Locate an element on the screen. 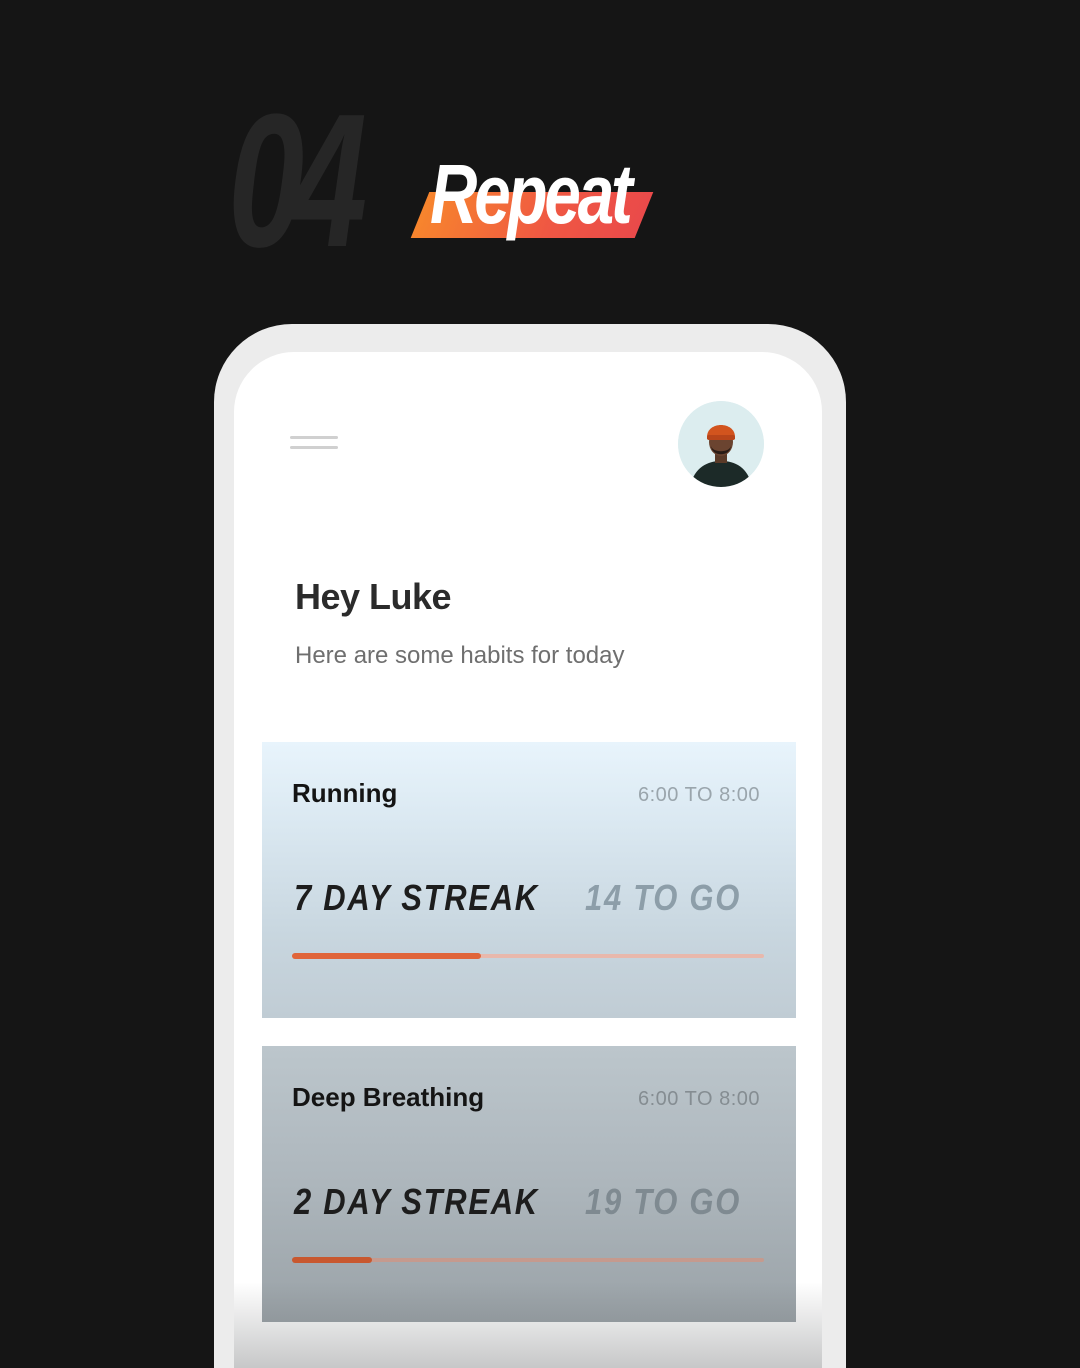 The width and height of the screenshot is (1080, 1368). days-to-go: 19 TO GO is located at coordinates (662, 1201).